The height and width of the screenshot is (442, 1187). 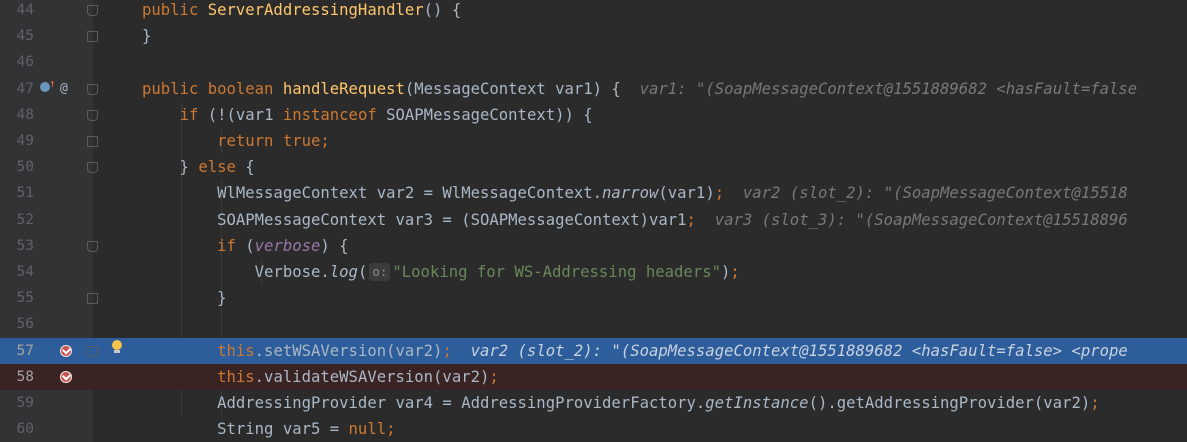 What do you see at coordinates (489, 114) in the screenshot?
I see `code-token: SOAPMessageContext)) {` at bounding box center [489, 114].